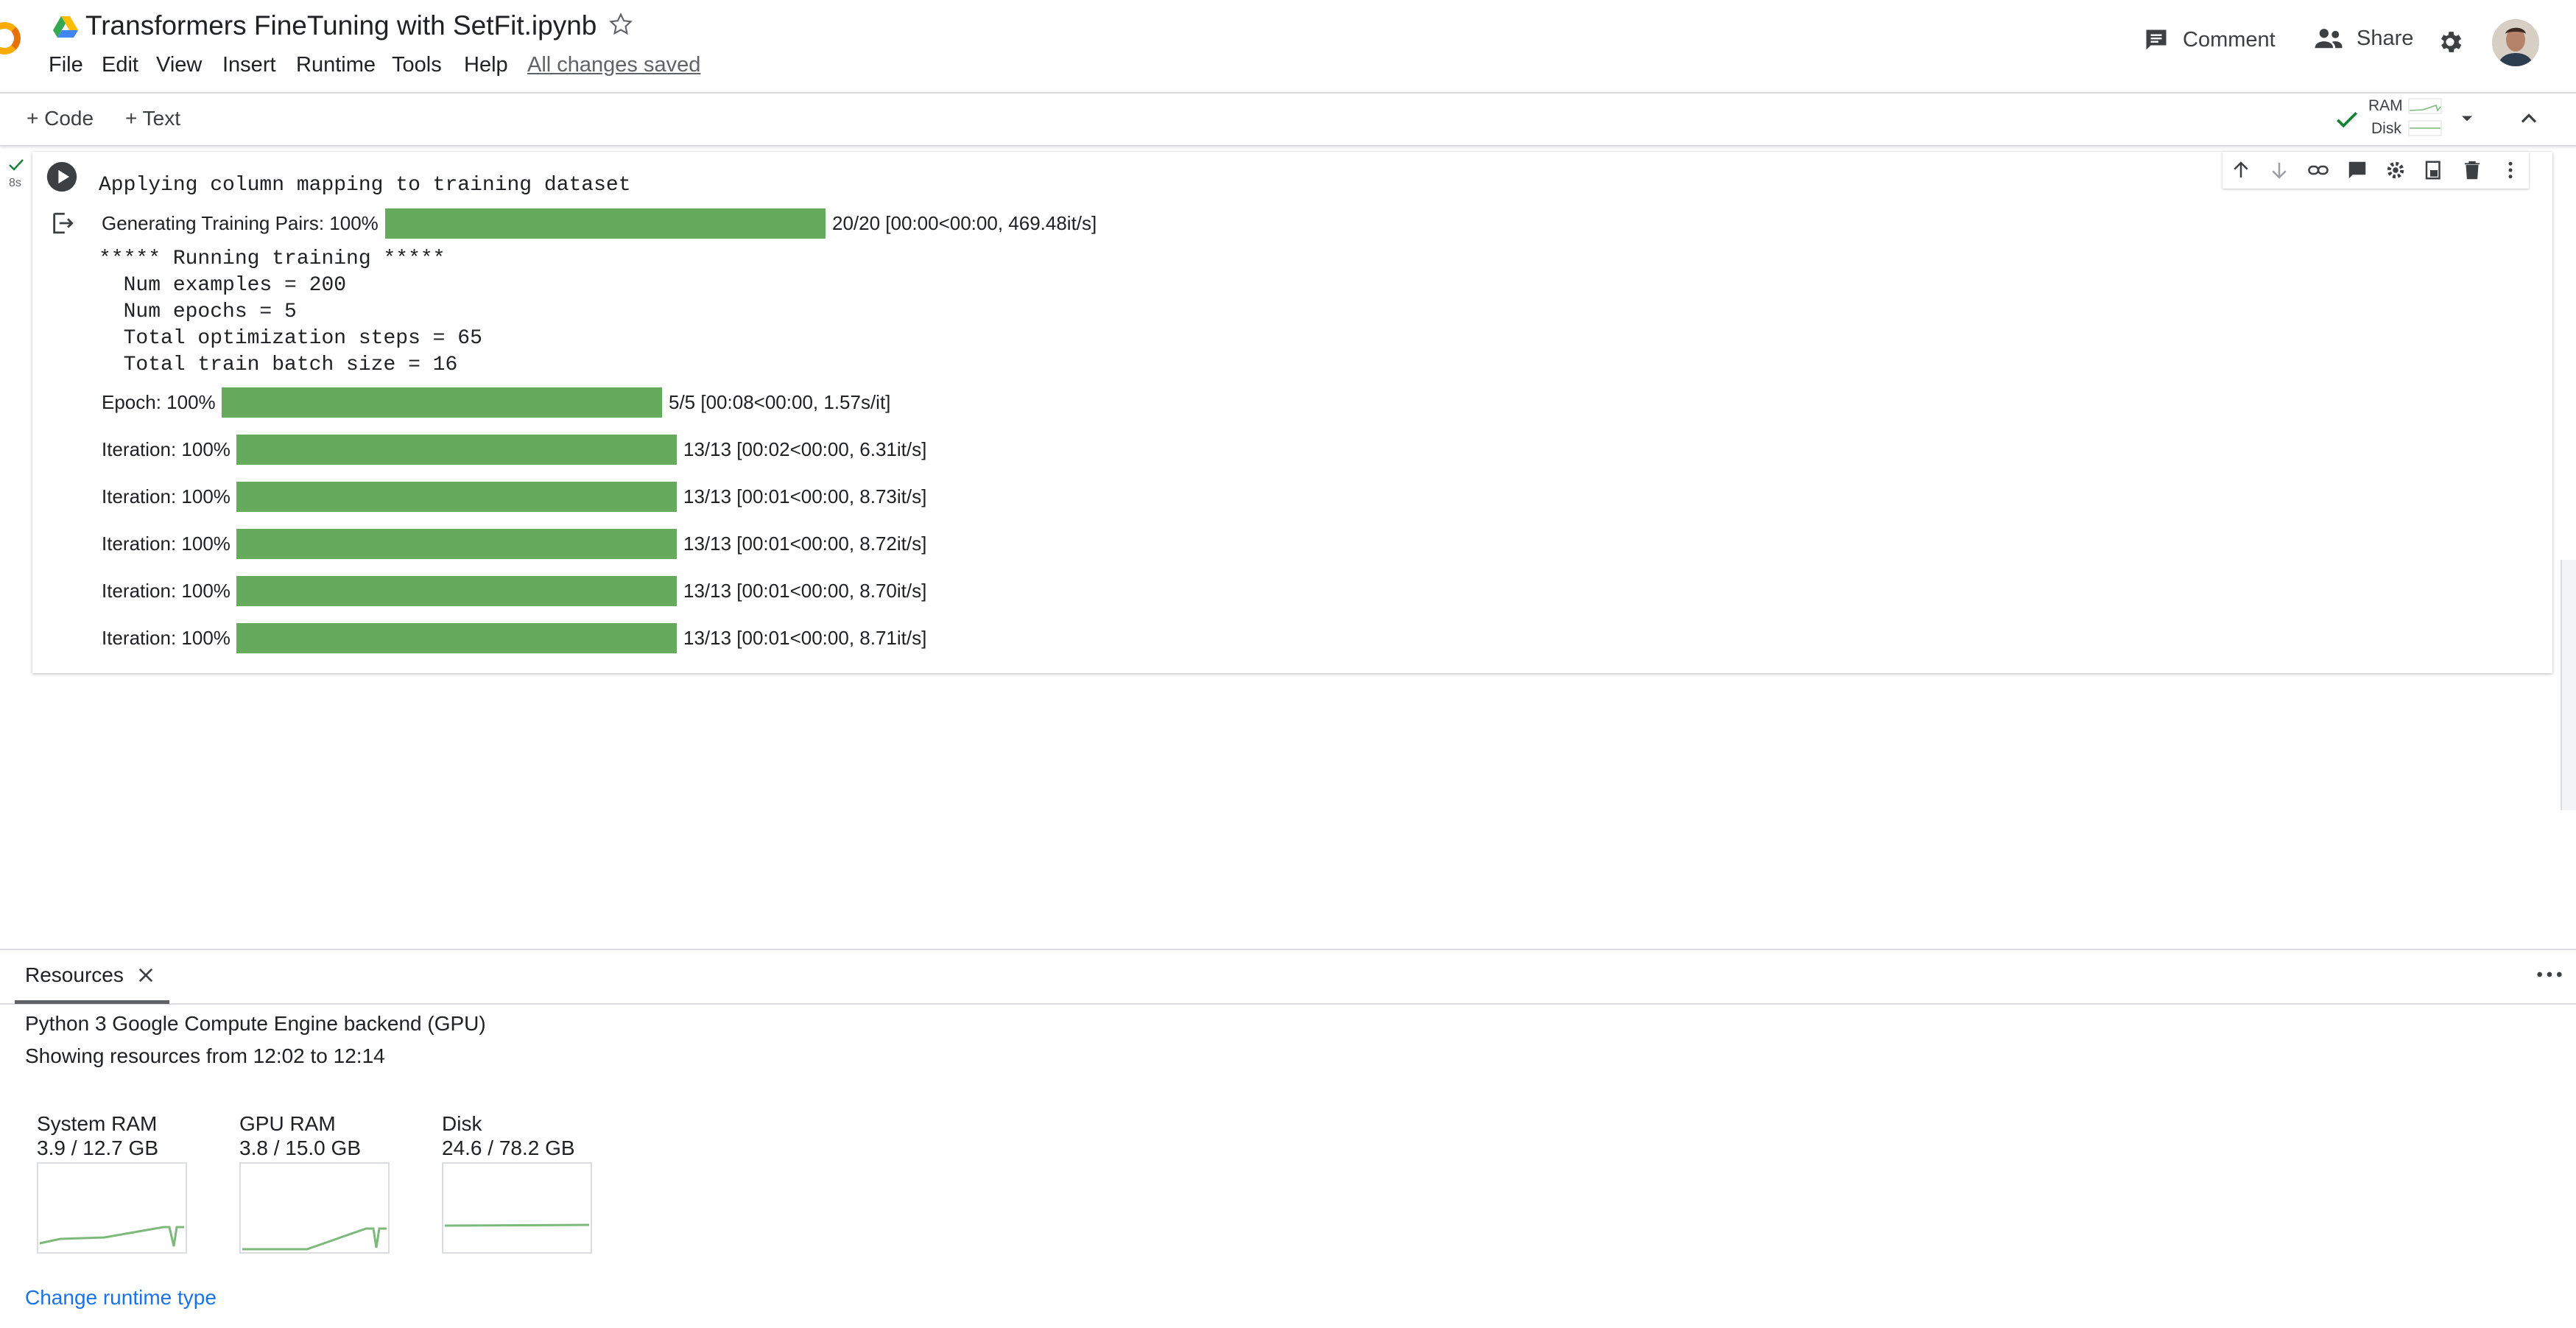 The height and width of the screenshot is (1328, 2576). What do you see at coordinates (517, 1208) in the screenshot?
I see `disk-graph` at bounding box center [517, 1208].